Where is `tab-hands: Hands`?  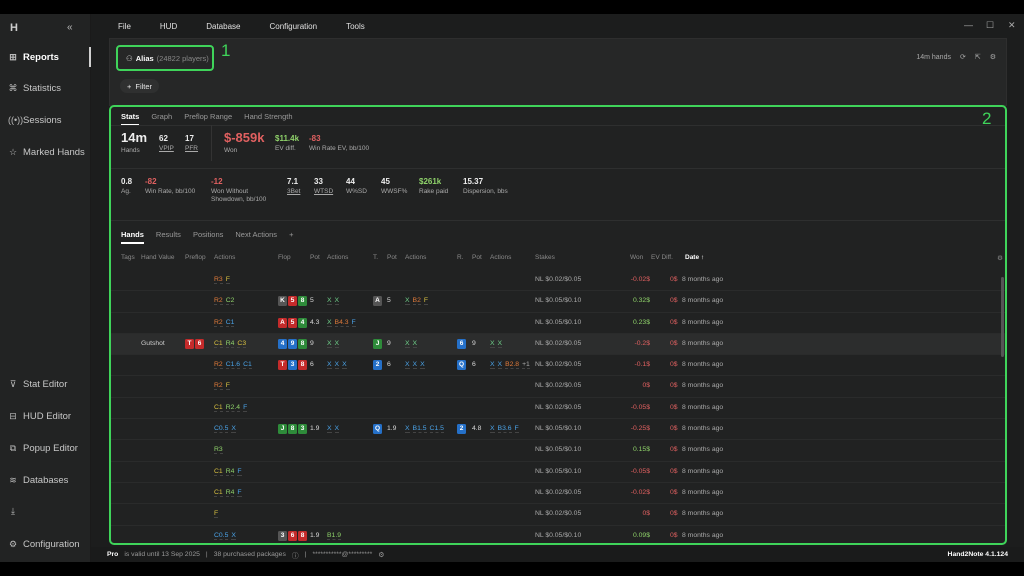
tab-hands: Hands is located at coordinates (132, 237).